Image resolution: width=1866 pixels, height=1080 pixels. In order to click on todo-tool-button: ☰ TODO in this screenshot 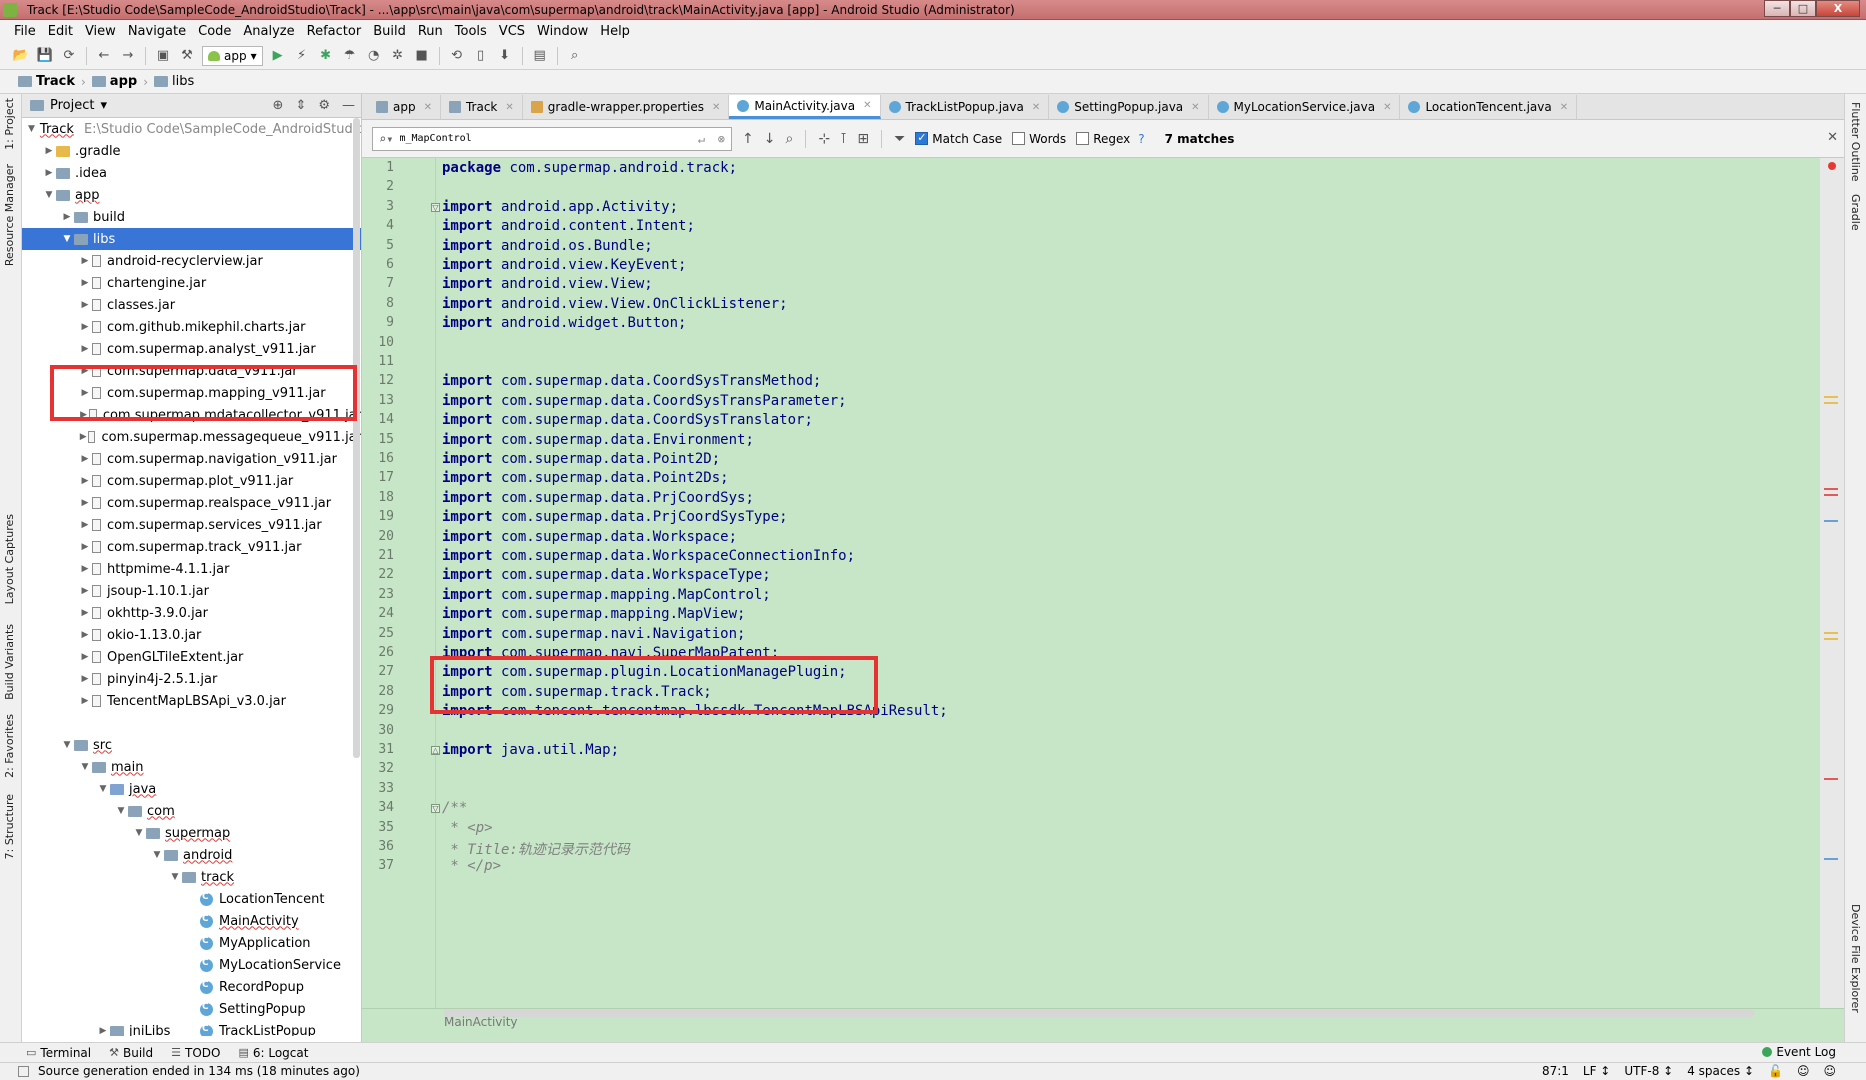, I will do `click(195, 1053)`.